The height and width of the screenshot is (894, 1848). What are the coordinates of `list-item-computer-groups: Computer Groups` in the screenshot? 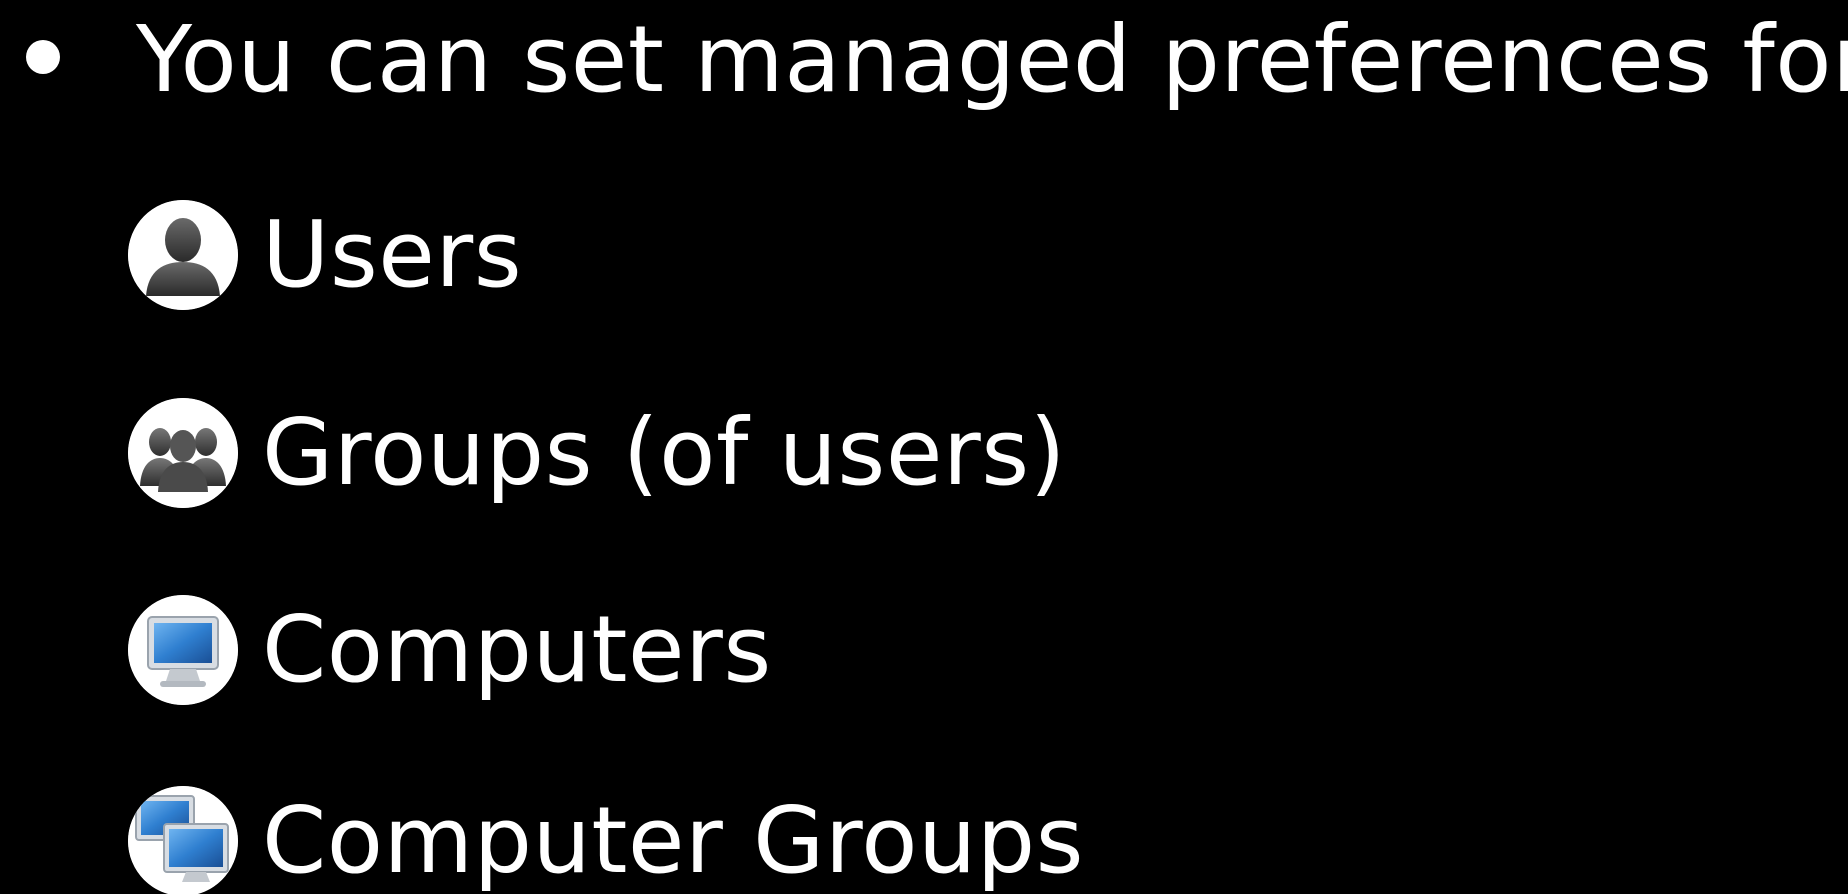 It's located at (606, 838).